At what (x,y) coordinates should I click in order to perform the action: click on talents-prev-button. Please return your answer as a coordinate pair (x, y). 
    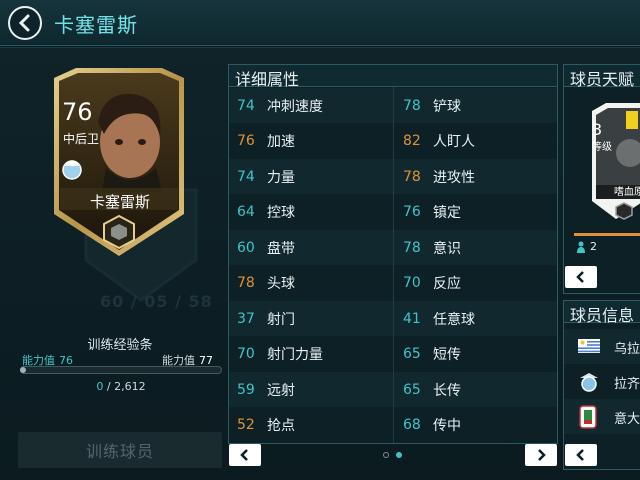
    Looking at the image, I should click on (581, 277).